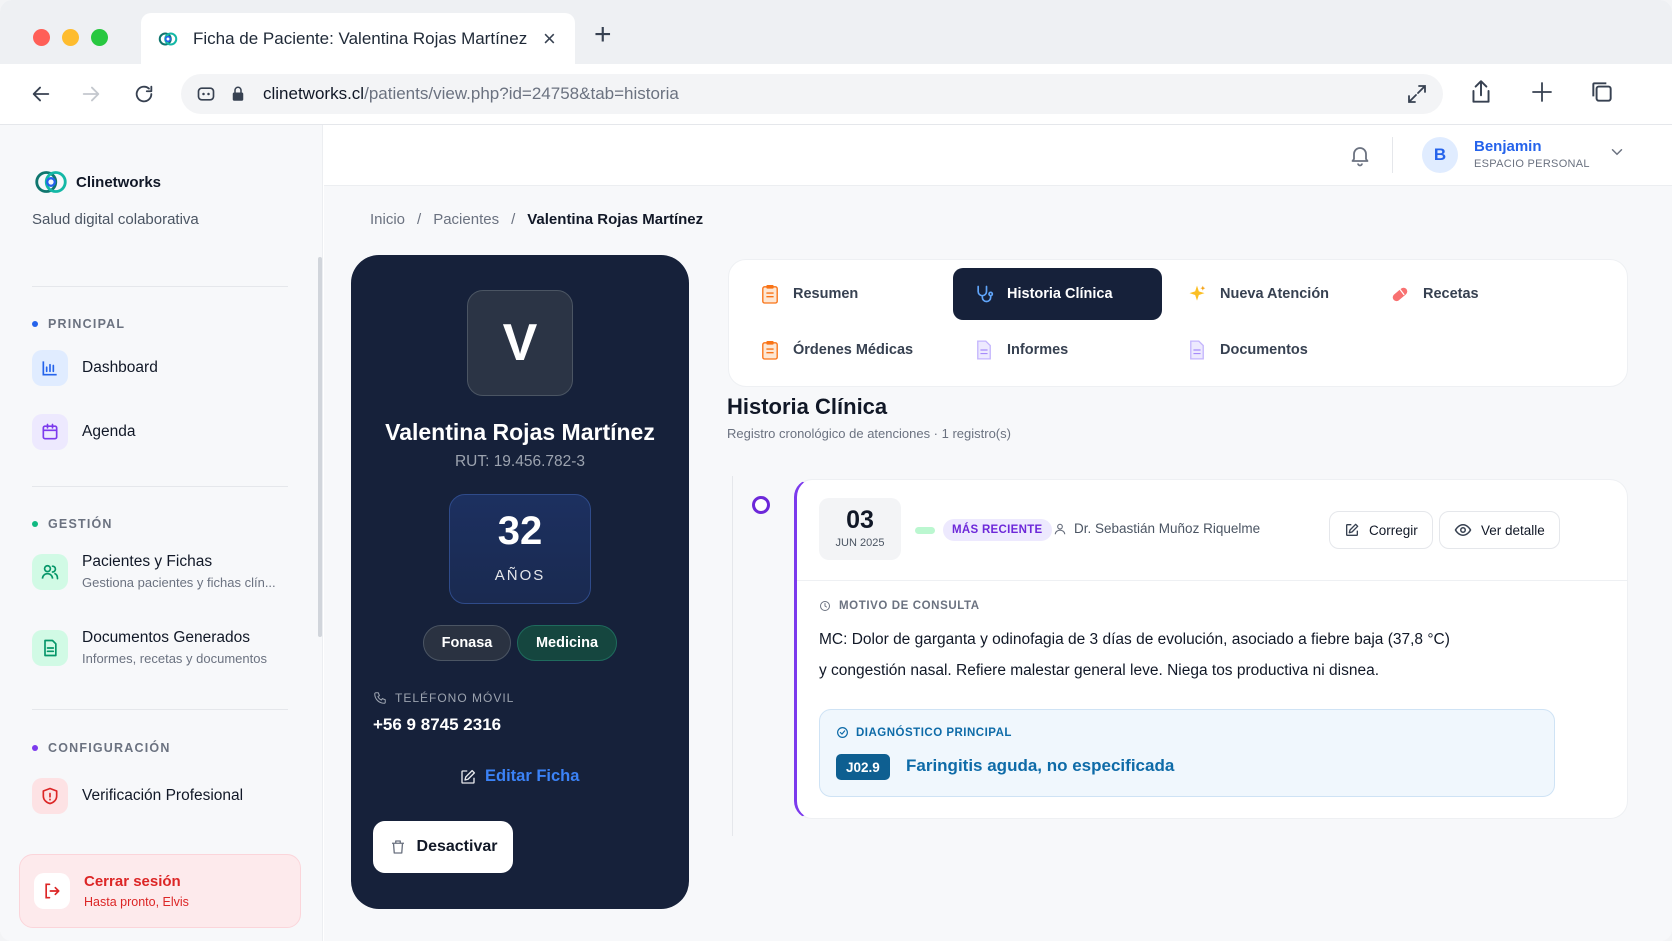 The height and width of the screenshot is (941, 1672). I want to click on sidebar-item-verificacion: Verificación Profesional, so click(137, 796).